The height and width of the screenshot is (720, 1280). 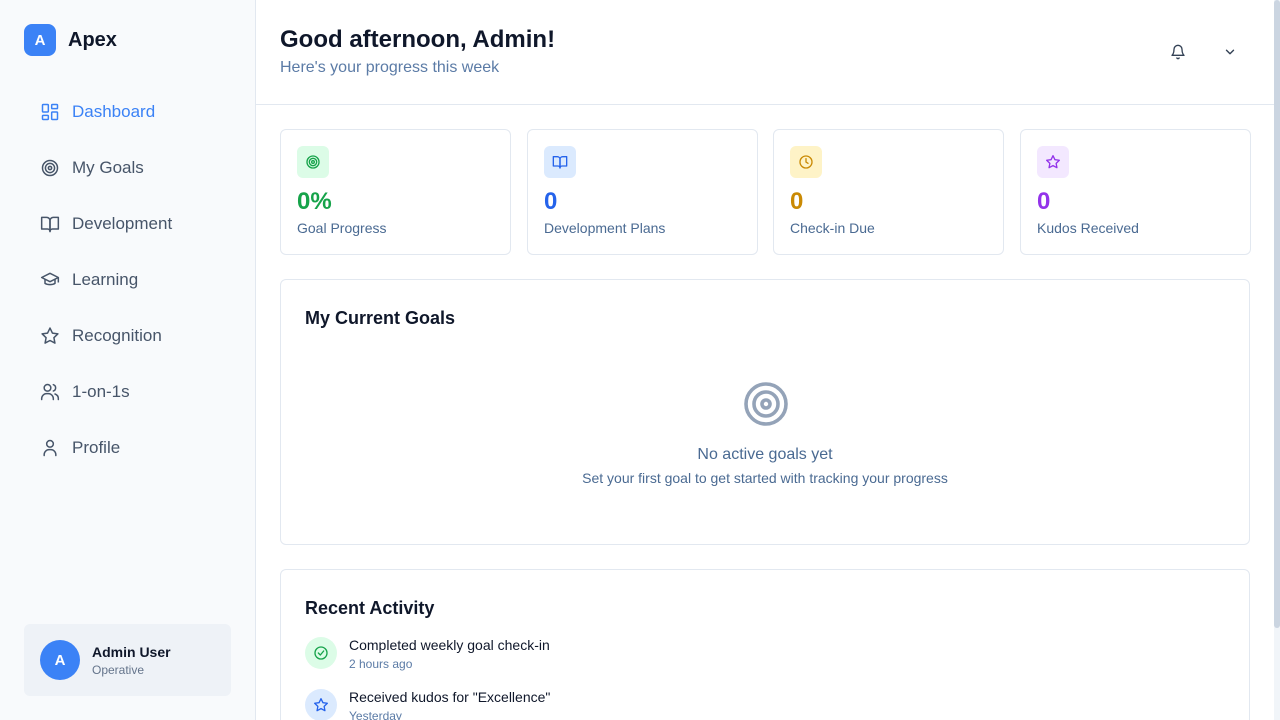 What do you see at coordinates (450, 697) in the screenshot?
I see `activity-title: Received kudos for "Excellence"` at bounding box center [450, 697].